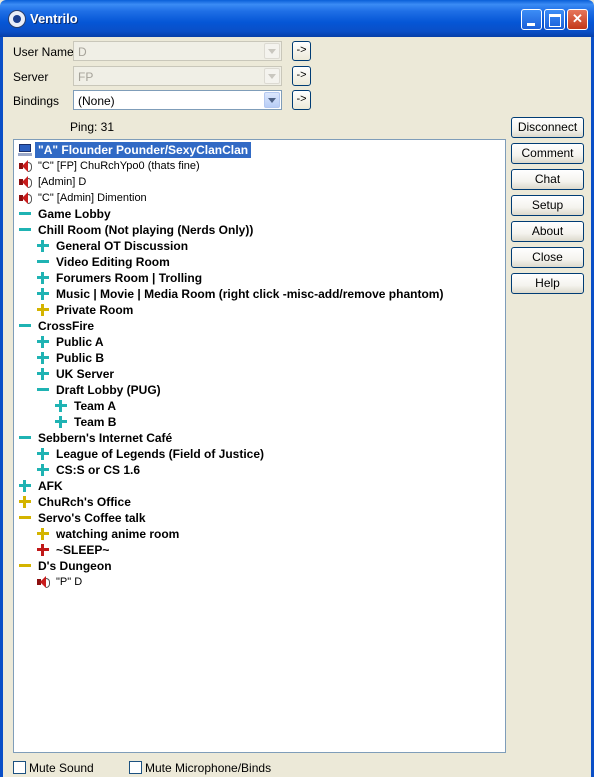 The width and height of the screenshot is (594, 777). What do you see at coordinates (301, 76) in the screenshot?
I see `server-go-button: ->` at bounding box center [301, 76].